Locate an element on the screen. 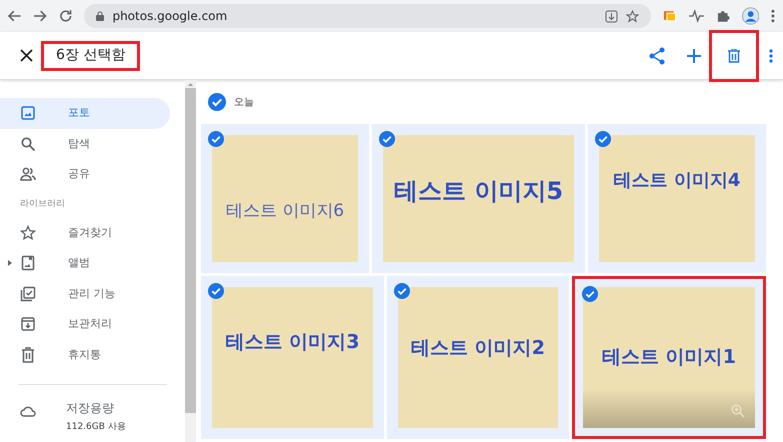 The image size is (783, 442). image-caption: 테스트 이미지1 is located at coordinates (669, 357).